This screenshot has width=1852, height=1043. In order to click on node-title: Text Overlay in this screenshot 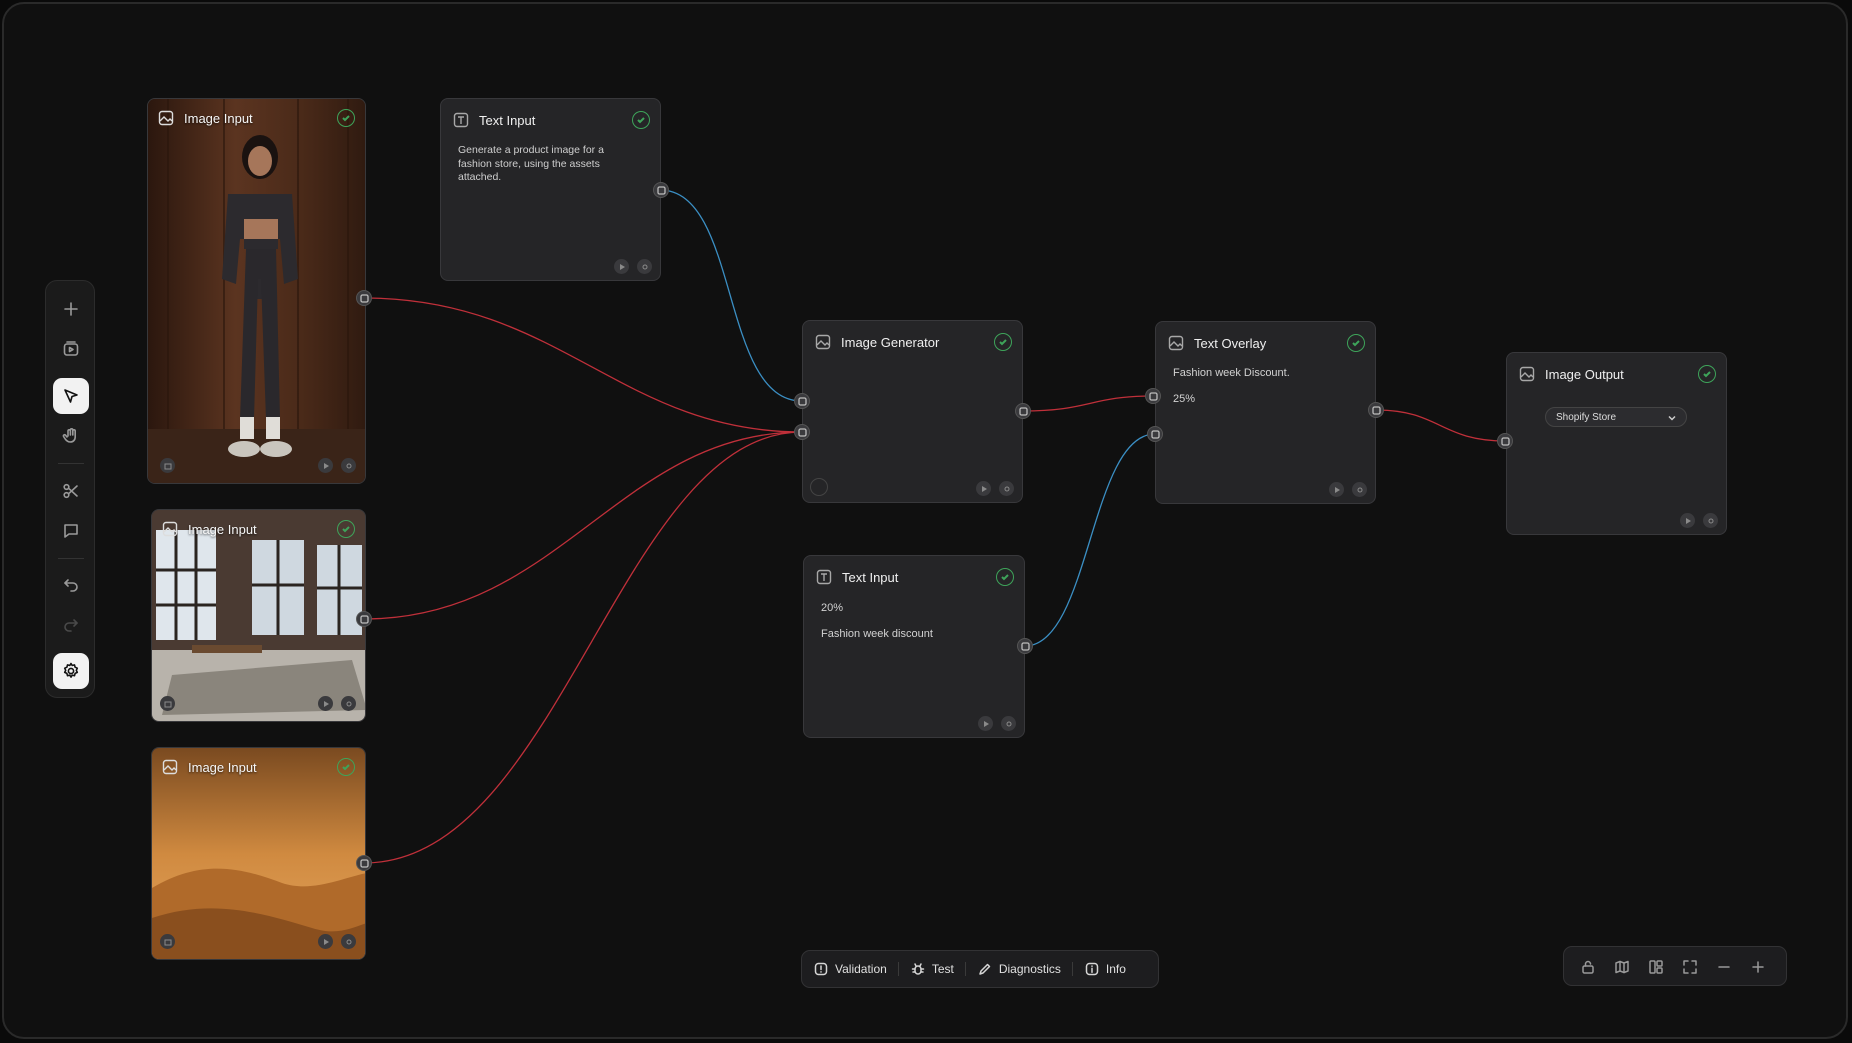, I will do `click(1230, 343)`.